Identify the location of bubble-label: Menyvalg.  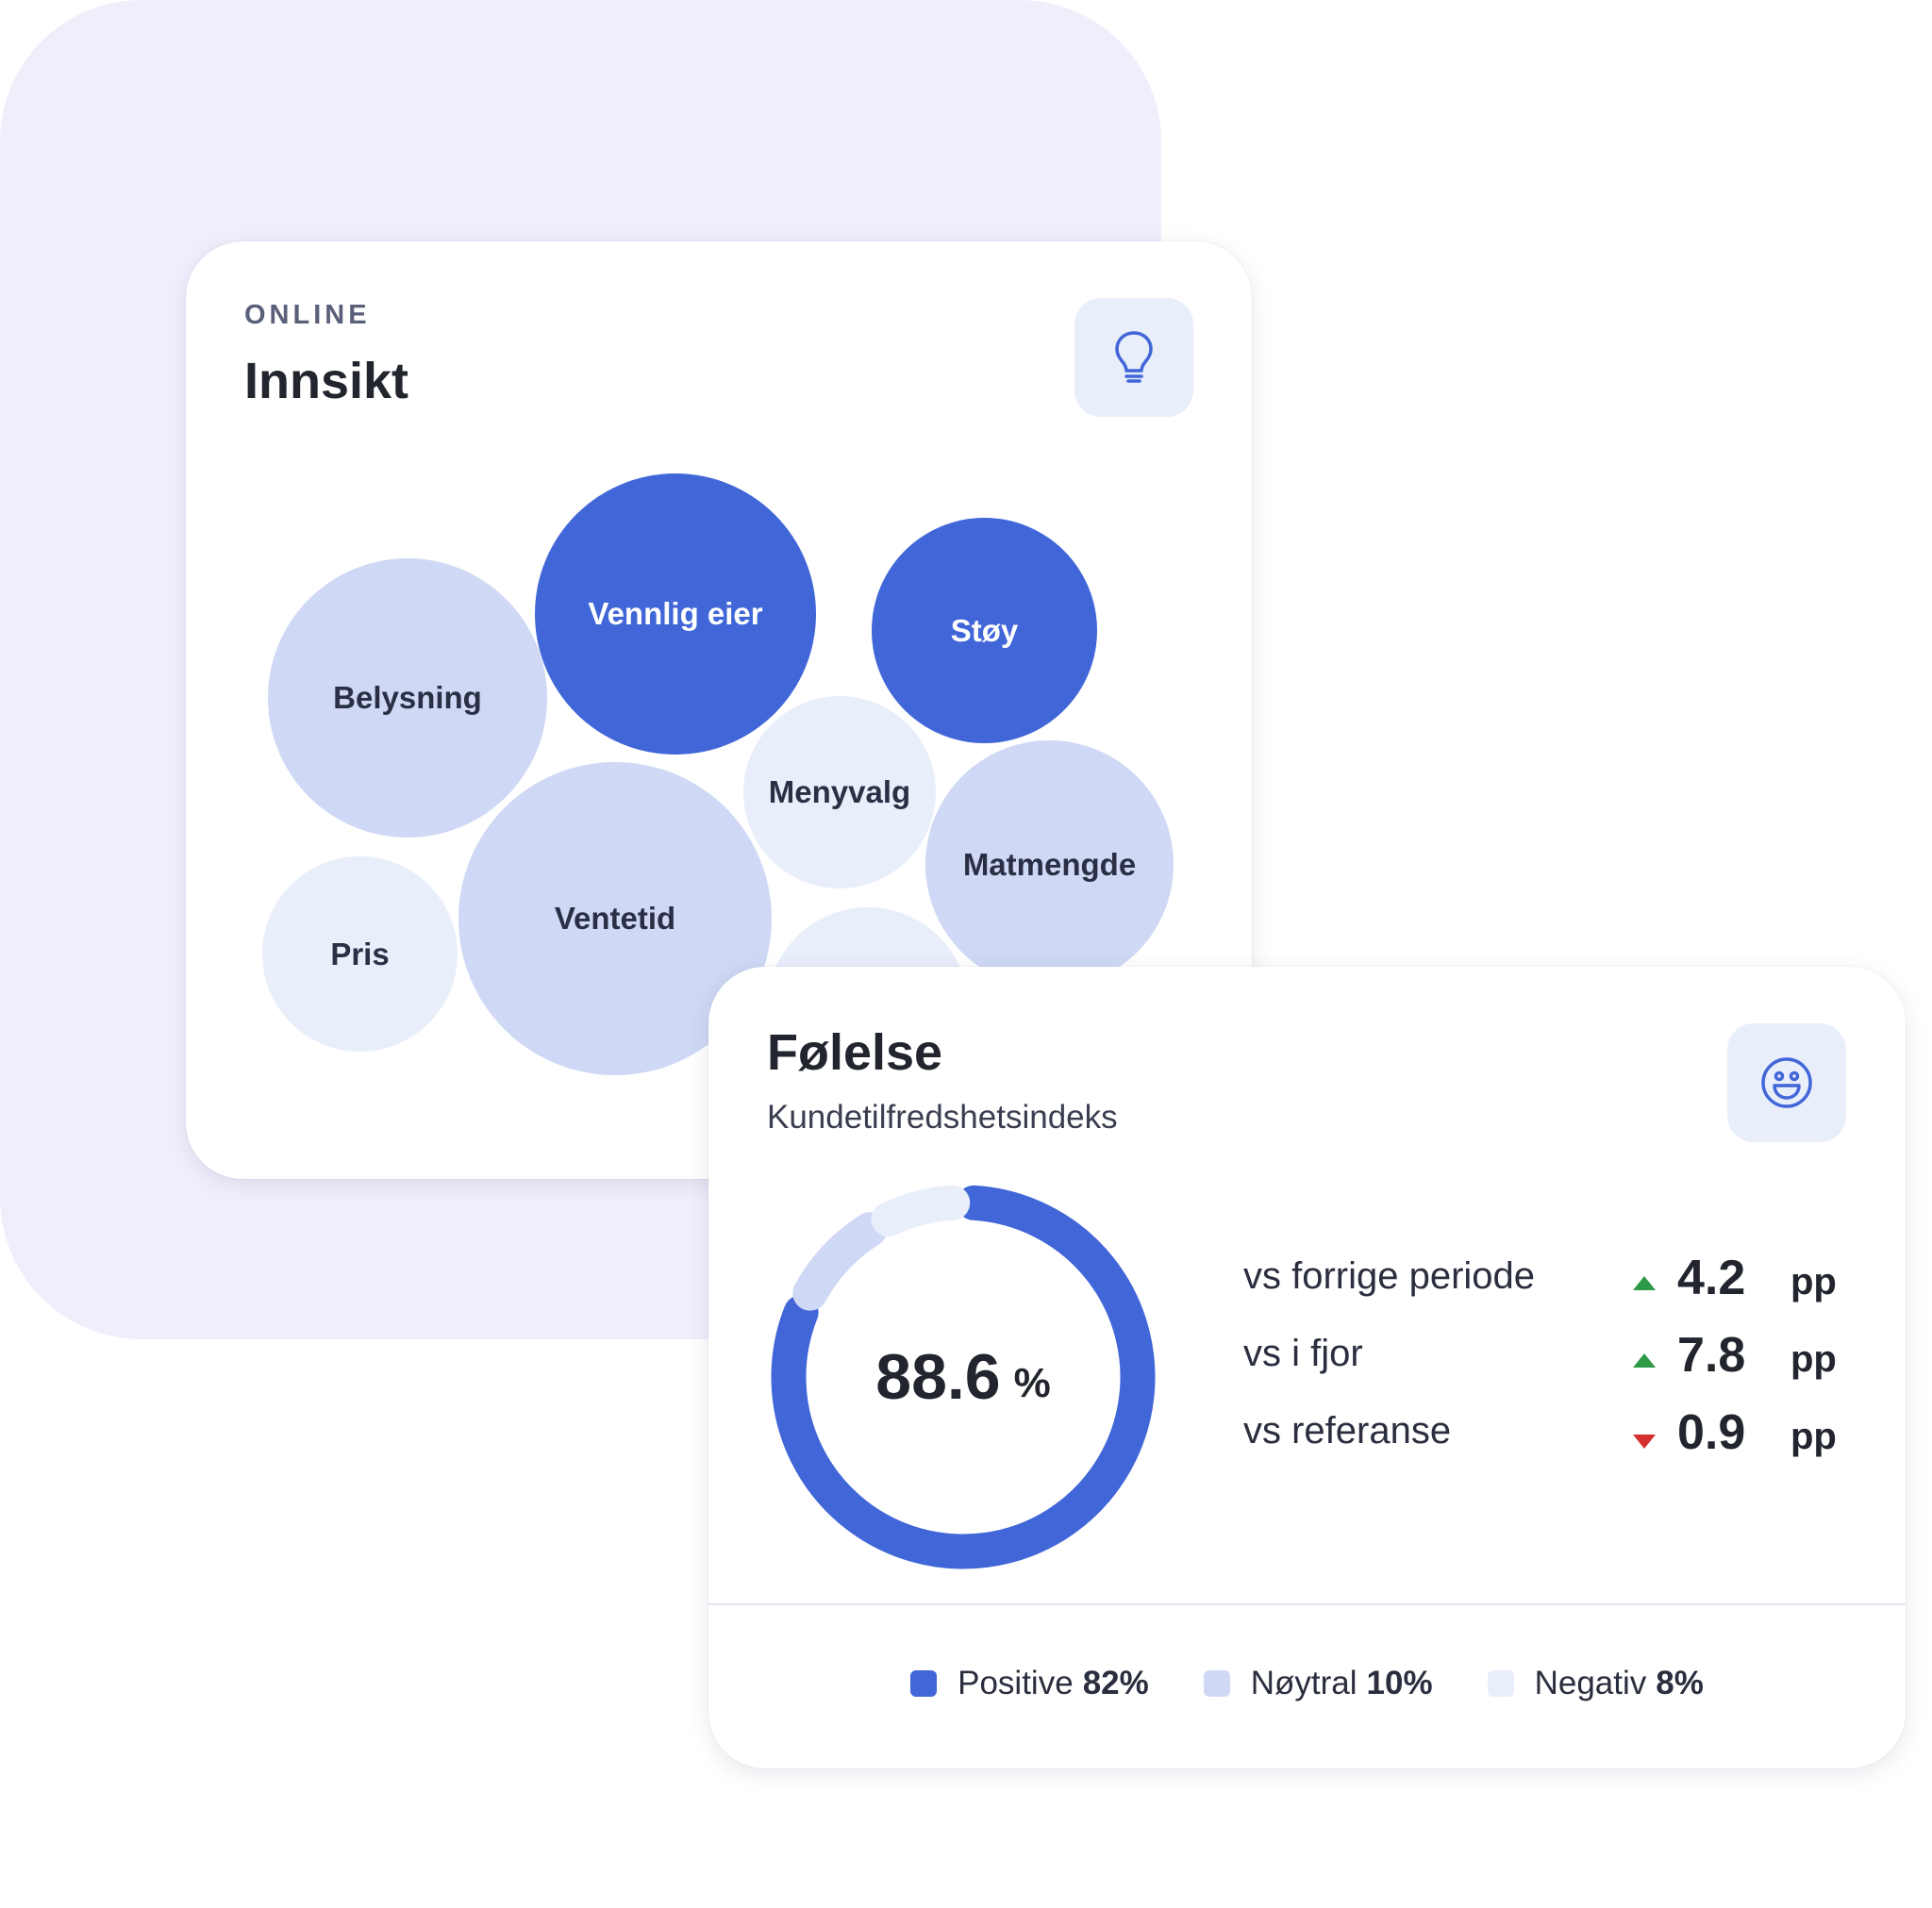
(839, 791).